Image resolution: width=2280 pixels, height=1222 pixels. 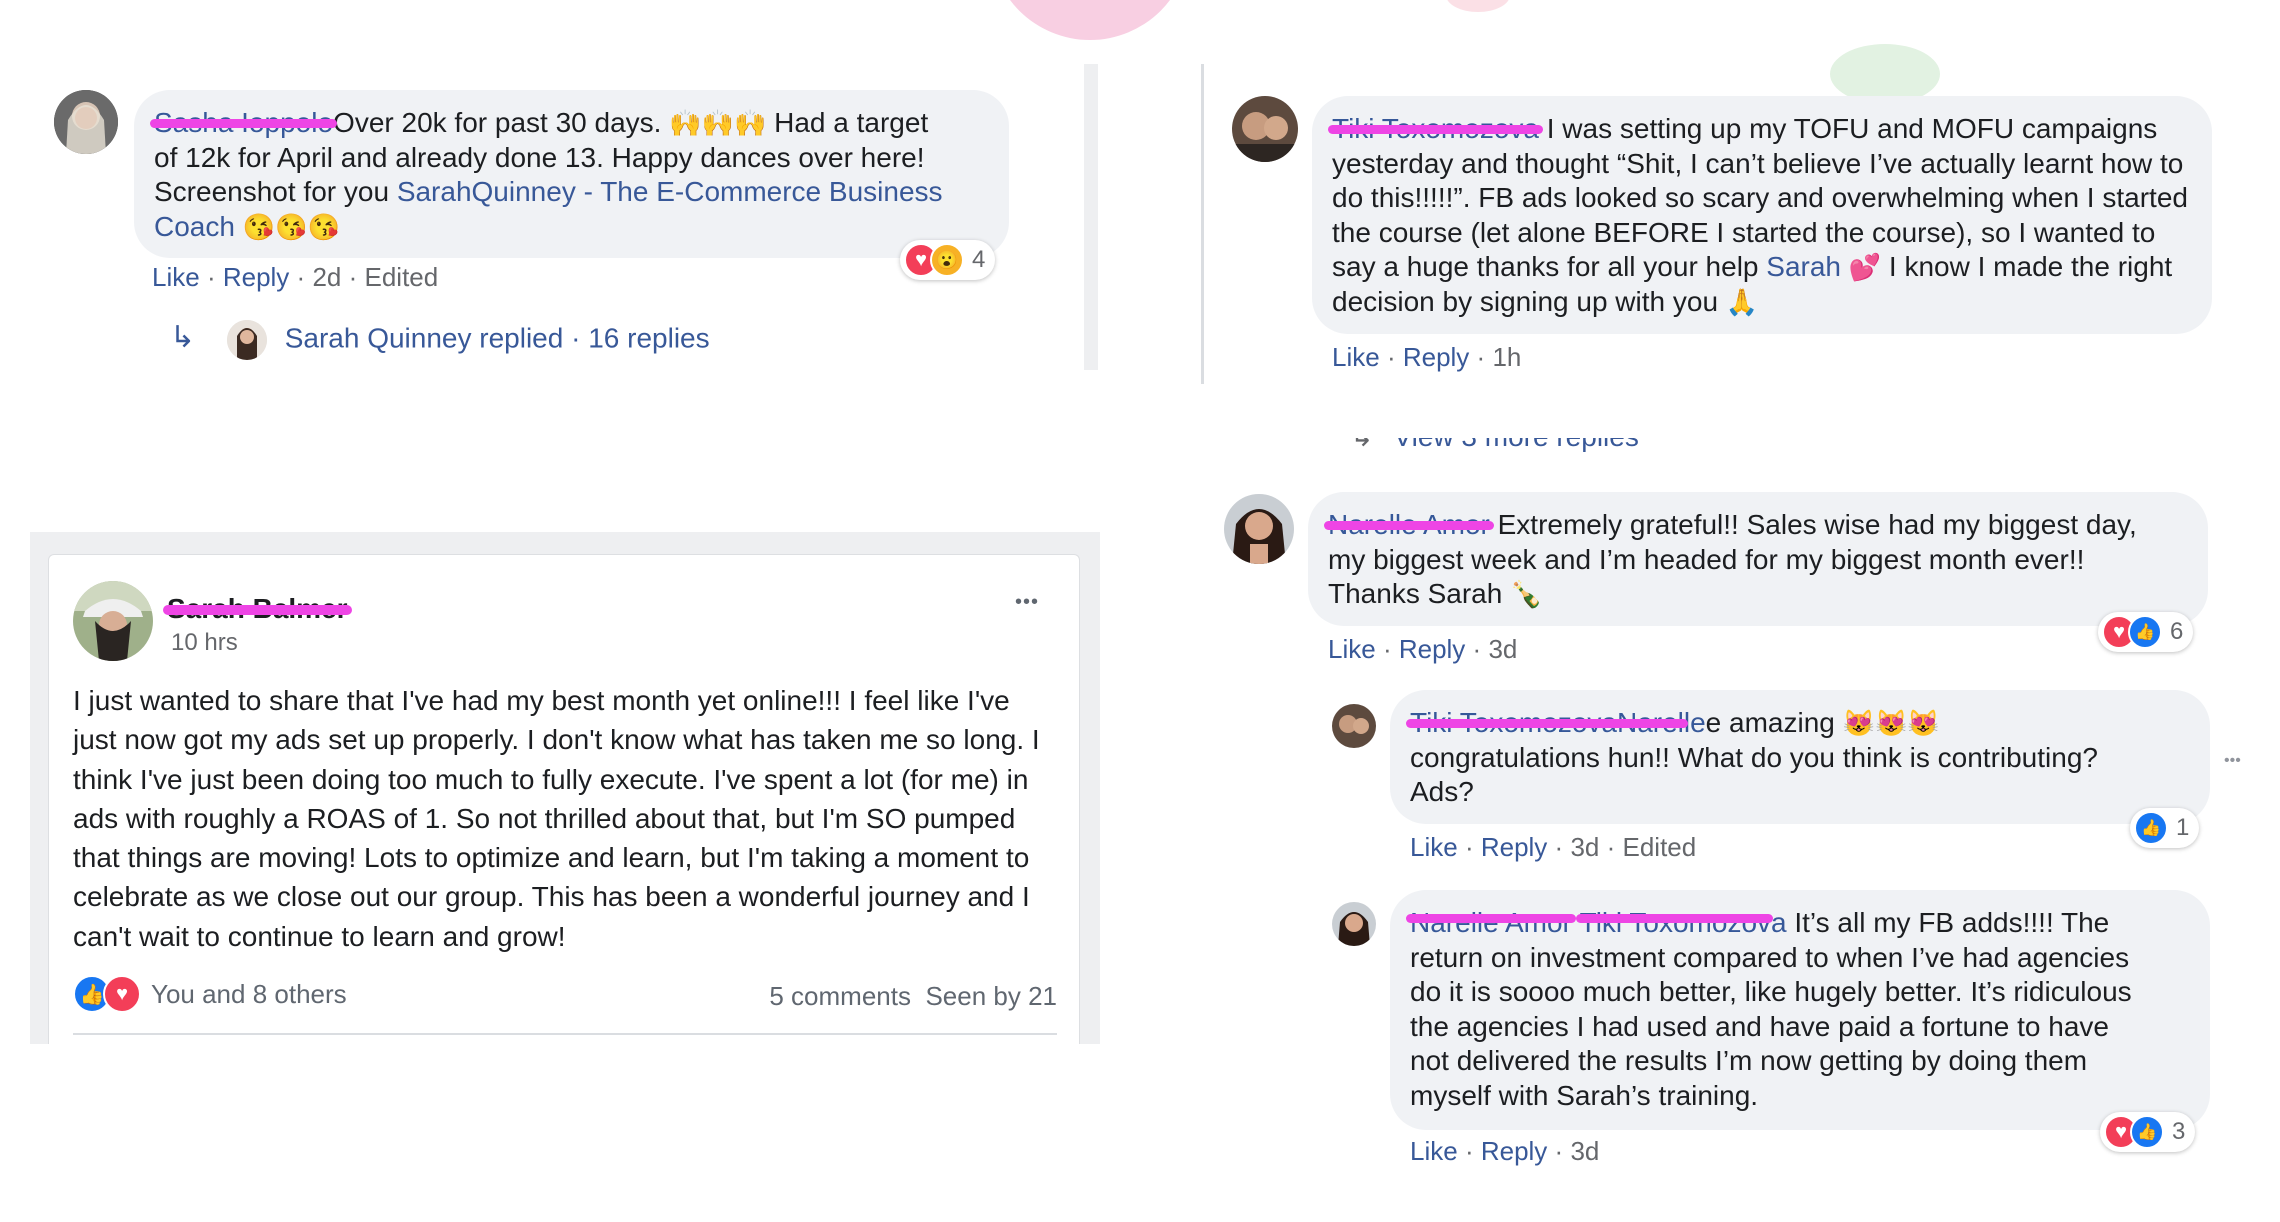 I want to click on mention-link: SarahQuinney - The E-Commerce Business, so click(x=670, y=191).